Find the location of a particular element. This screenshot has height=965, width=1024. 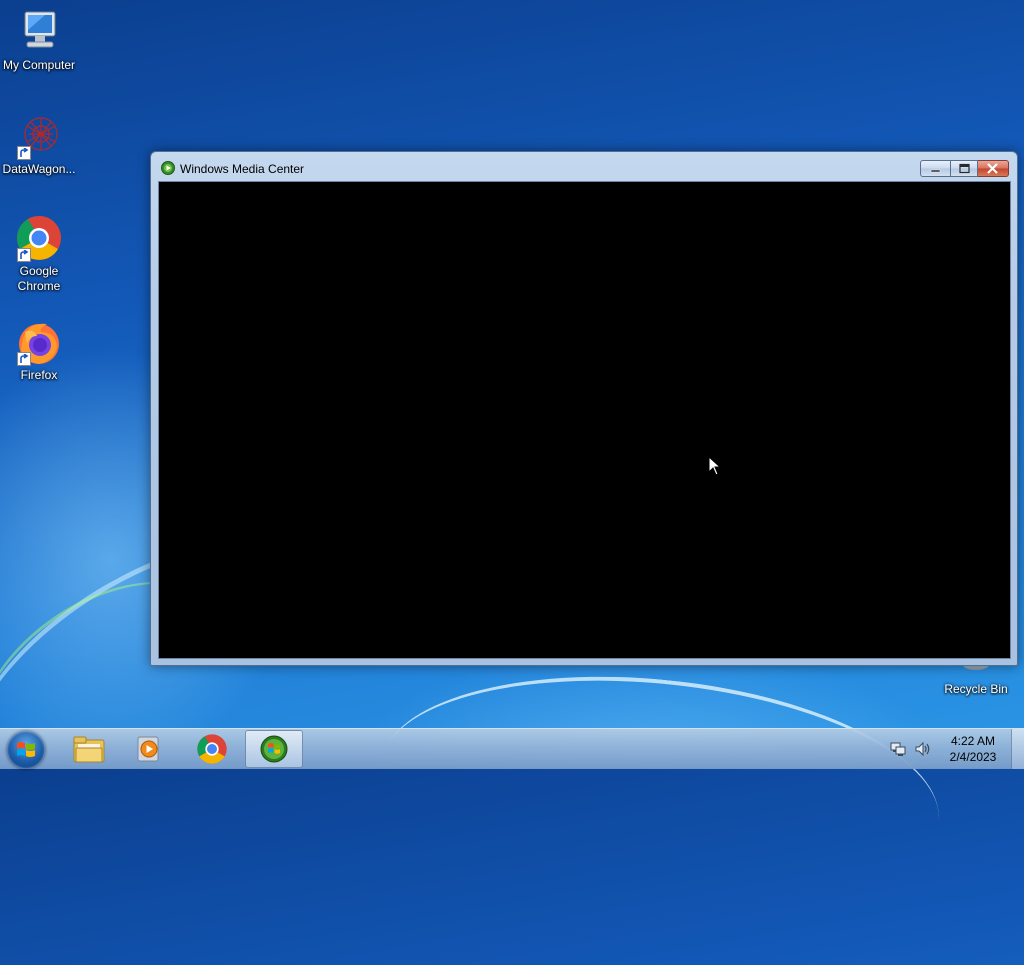

desktop-icon-label: Firefox is located at coordinates (39, 375).